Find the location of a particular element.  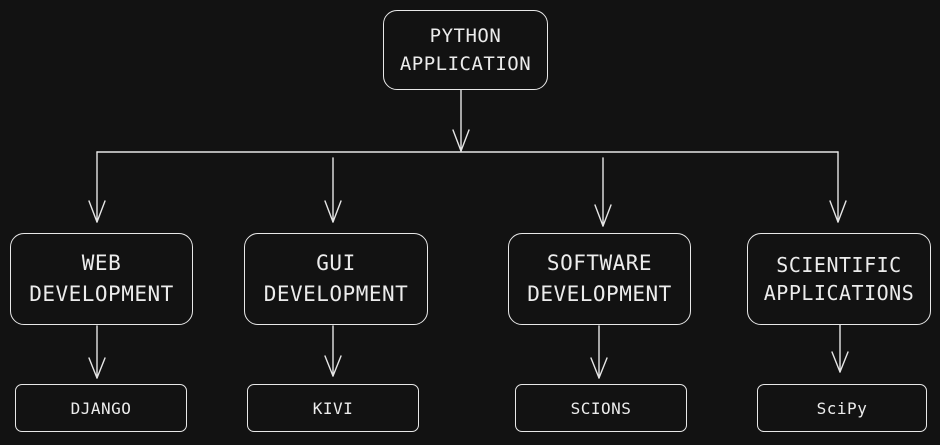

root-label-line-1: PYTHON is located at coordinates (465, 36).